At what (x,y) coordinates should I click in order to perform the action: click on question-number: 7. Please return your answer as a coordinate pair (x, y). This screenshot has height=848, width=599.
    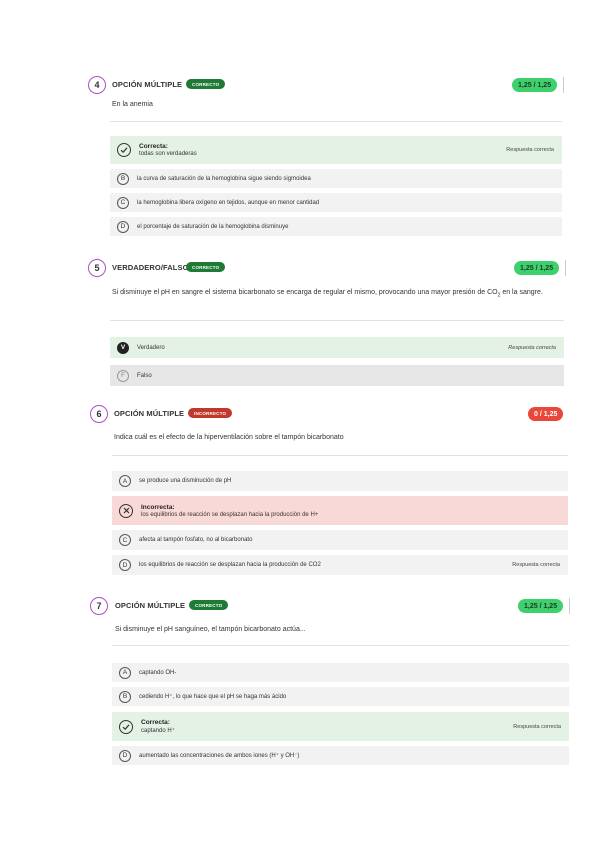
    Looking at the image, I should click on (99, 606).